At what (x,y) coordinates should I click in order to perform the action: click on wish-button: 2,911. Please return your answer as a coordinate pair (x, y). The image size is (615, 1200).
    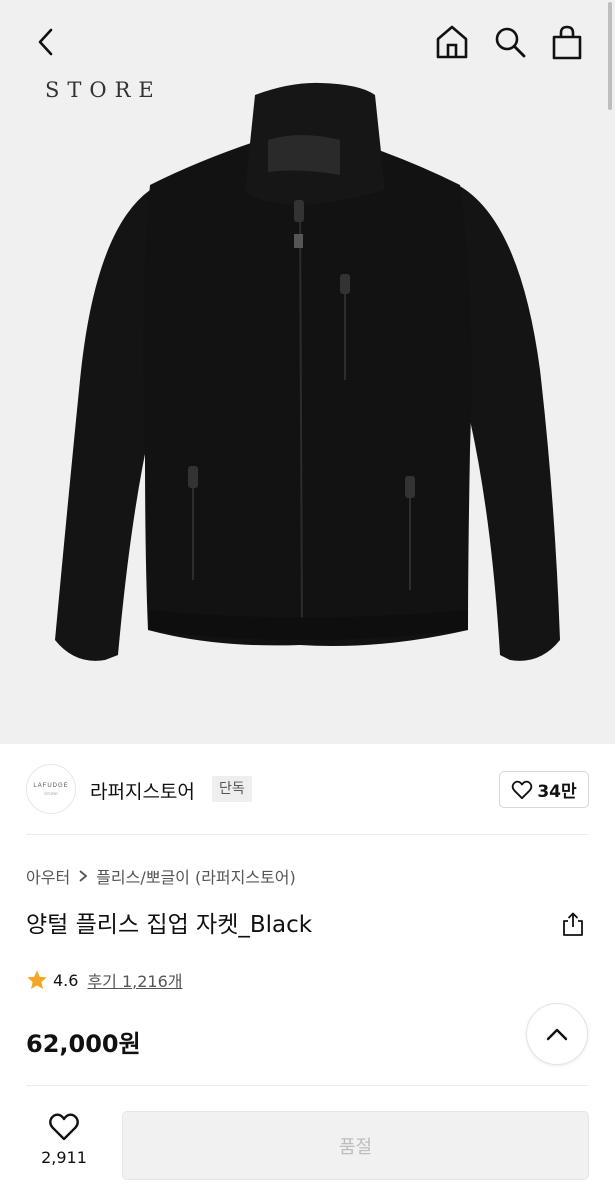
    Looking at the image, I should click on (64, 1139).